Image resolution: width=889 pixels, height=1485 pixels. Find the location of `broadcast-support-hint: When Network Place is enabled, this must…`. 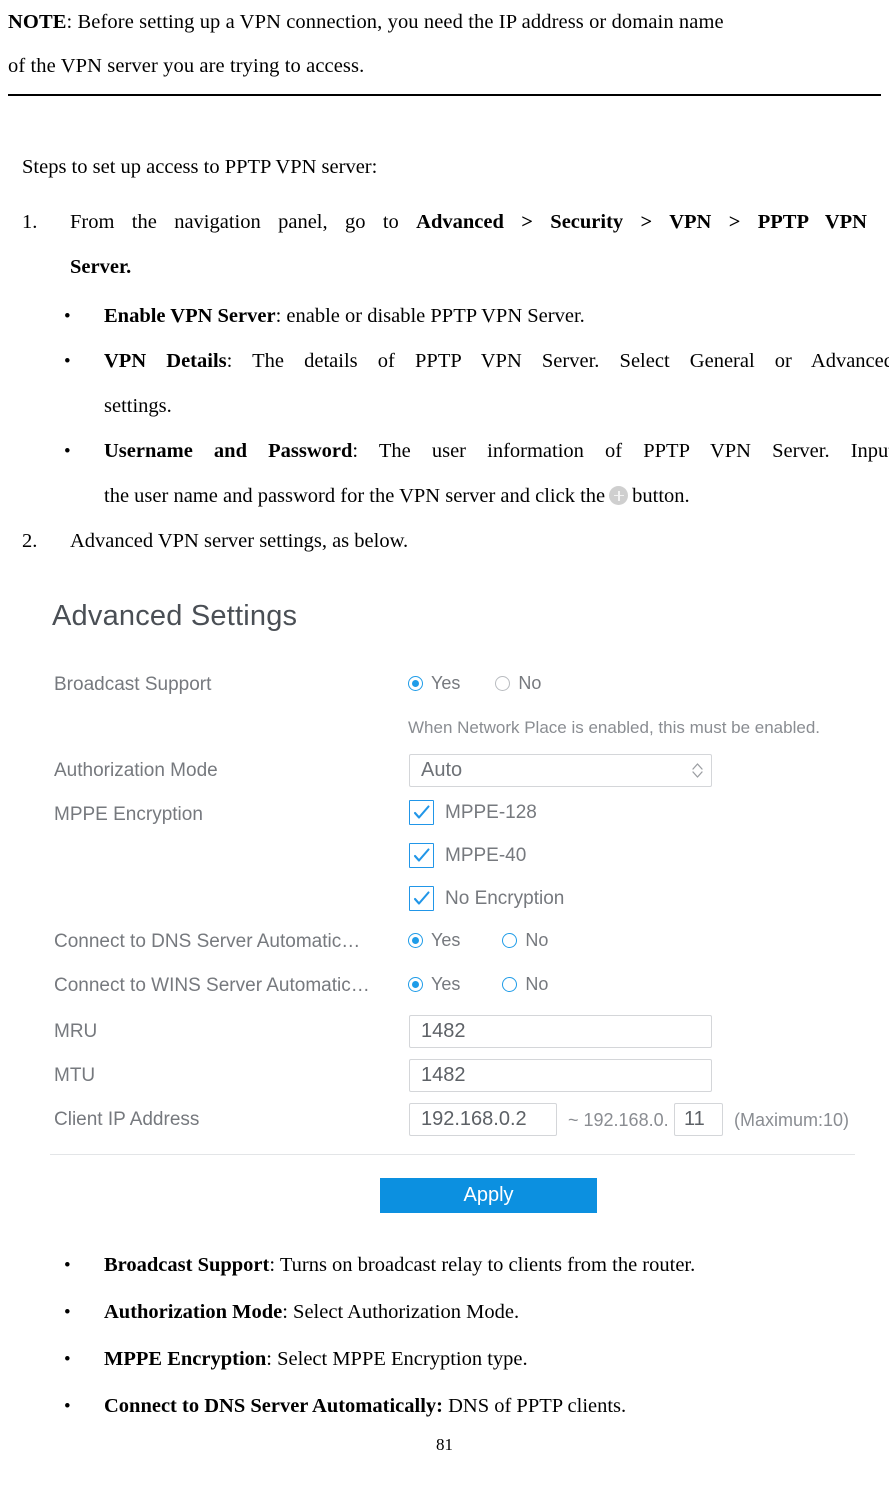

broadcast-support-hint: When Network Place is enabled, this must… is located at coordinates (614, 727).